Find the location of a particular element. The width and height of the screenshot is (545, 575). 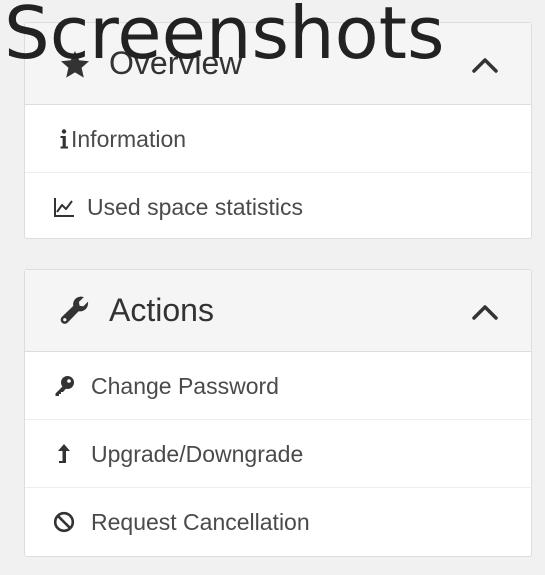

menu-item-label: Change Password is located at coordinates (185, 386).